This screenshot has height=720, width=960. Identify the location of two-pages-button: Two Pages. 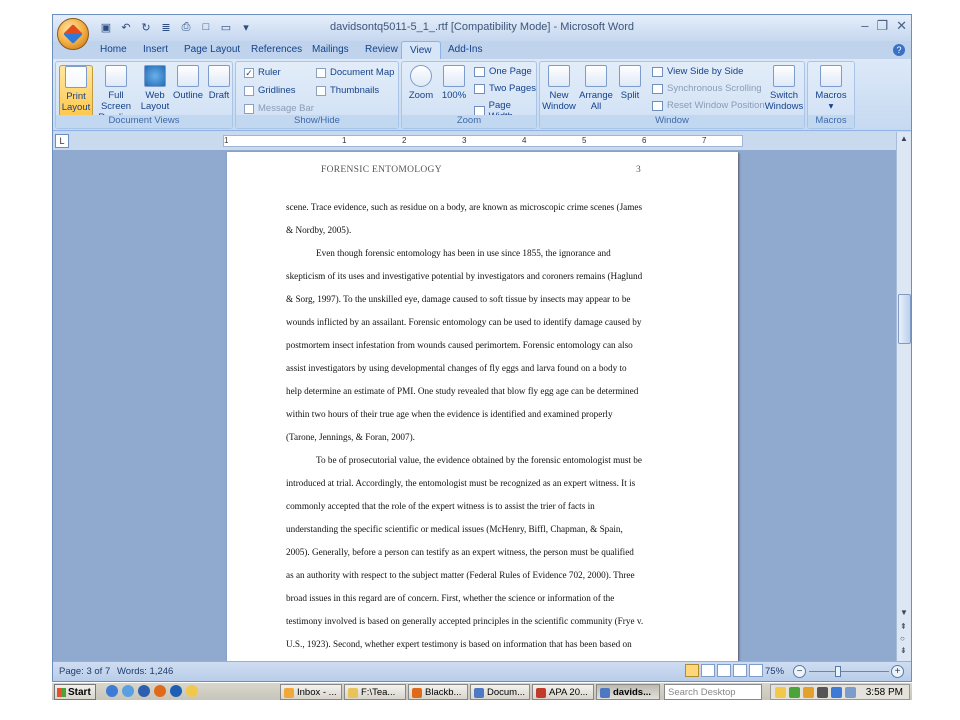
(505, 88).